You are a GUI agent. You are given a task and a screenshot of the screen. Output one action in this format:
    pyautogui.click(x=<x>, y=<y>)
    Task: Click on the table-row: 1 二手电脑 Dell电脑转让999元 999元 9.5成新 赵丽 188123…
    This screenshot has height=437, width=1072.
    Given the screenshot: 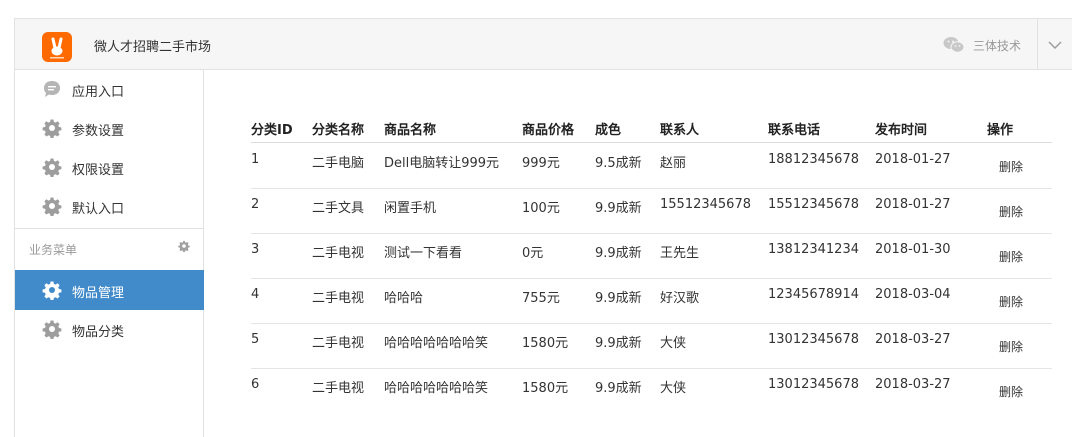 What is the action you would take?
    pyautogui.click(x=651, y=166)
    